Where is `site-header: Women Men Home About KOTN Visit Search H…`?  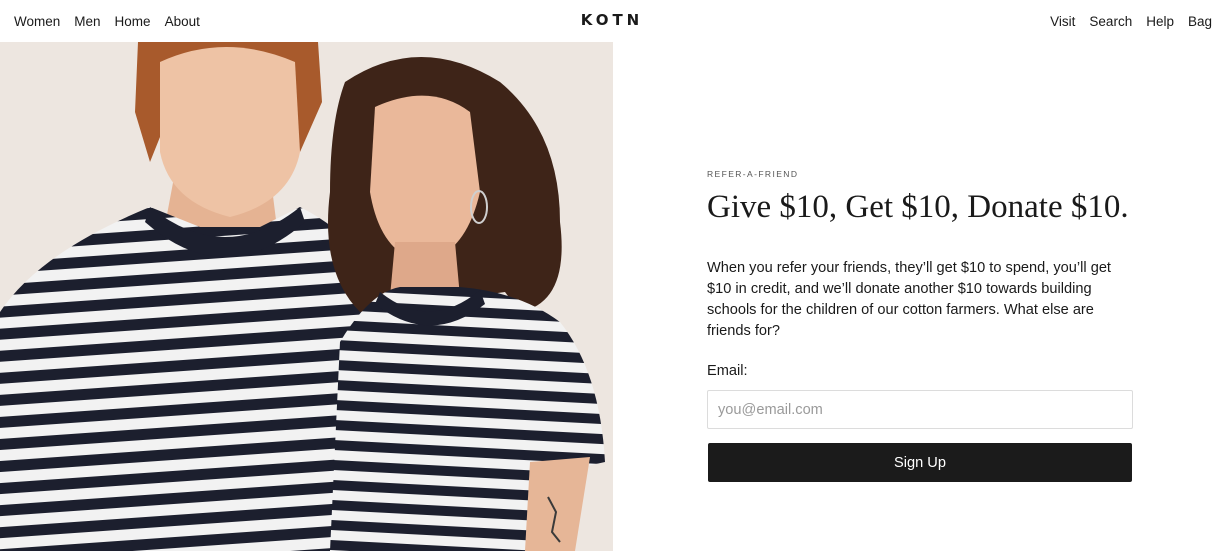 site-header: Women Men Home About KOTN Visit Search H… is located at coordinates (610, 21).